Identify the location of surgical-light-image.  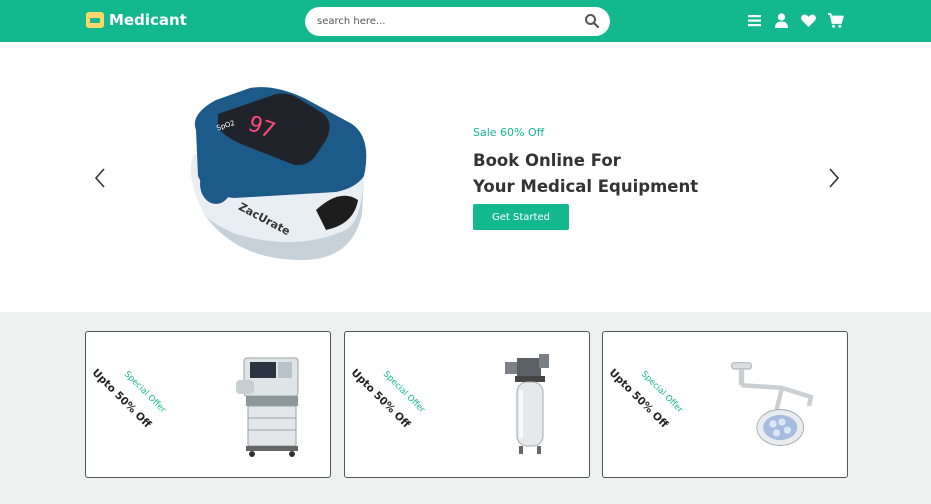
(772, 404).